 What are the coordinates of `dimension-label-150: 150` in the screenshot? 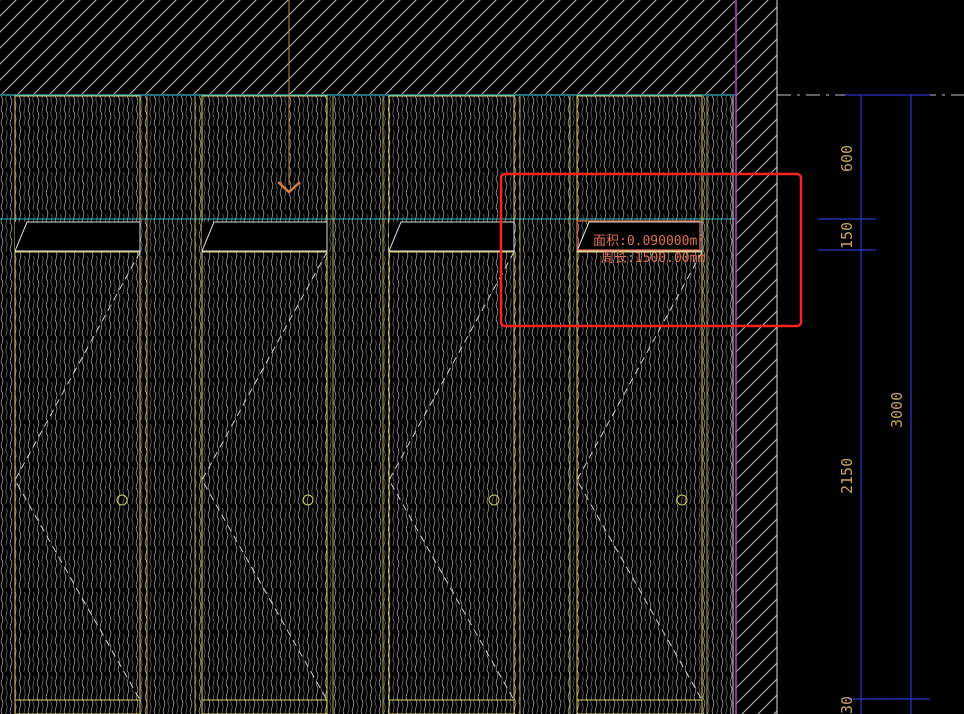 It's located at (847, 235).